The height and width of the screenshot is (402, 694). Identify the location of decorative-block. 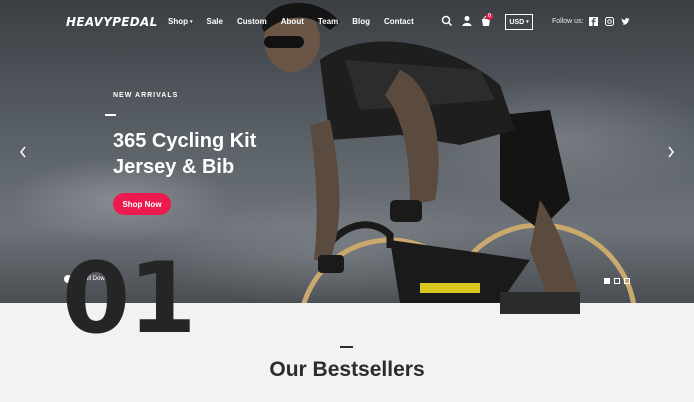
(540, 303).